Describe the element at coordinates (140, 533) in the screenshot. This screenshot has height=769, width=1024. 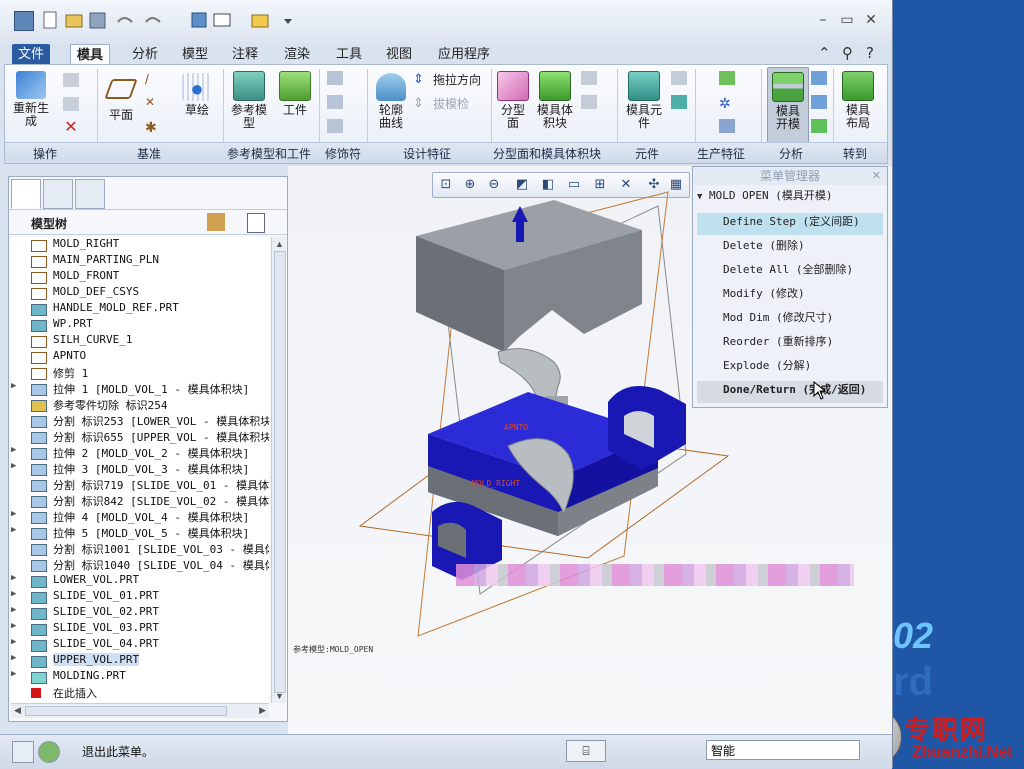
I see `tree-item: ▶ 拉伸 5 [MOLD_VOL_5 - 模具体积块]` at that location.